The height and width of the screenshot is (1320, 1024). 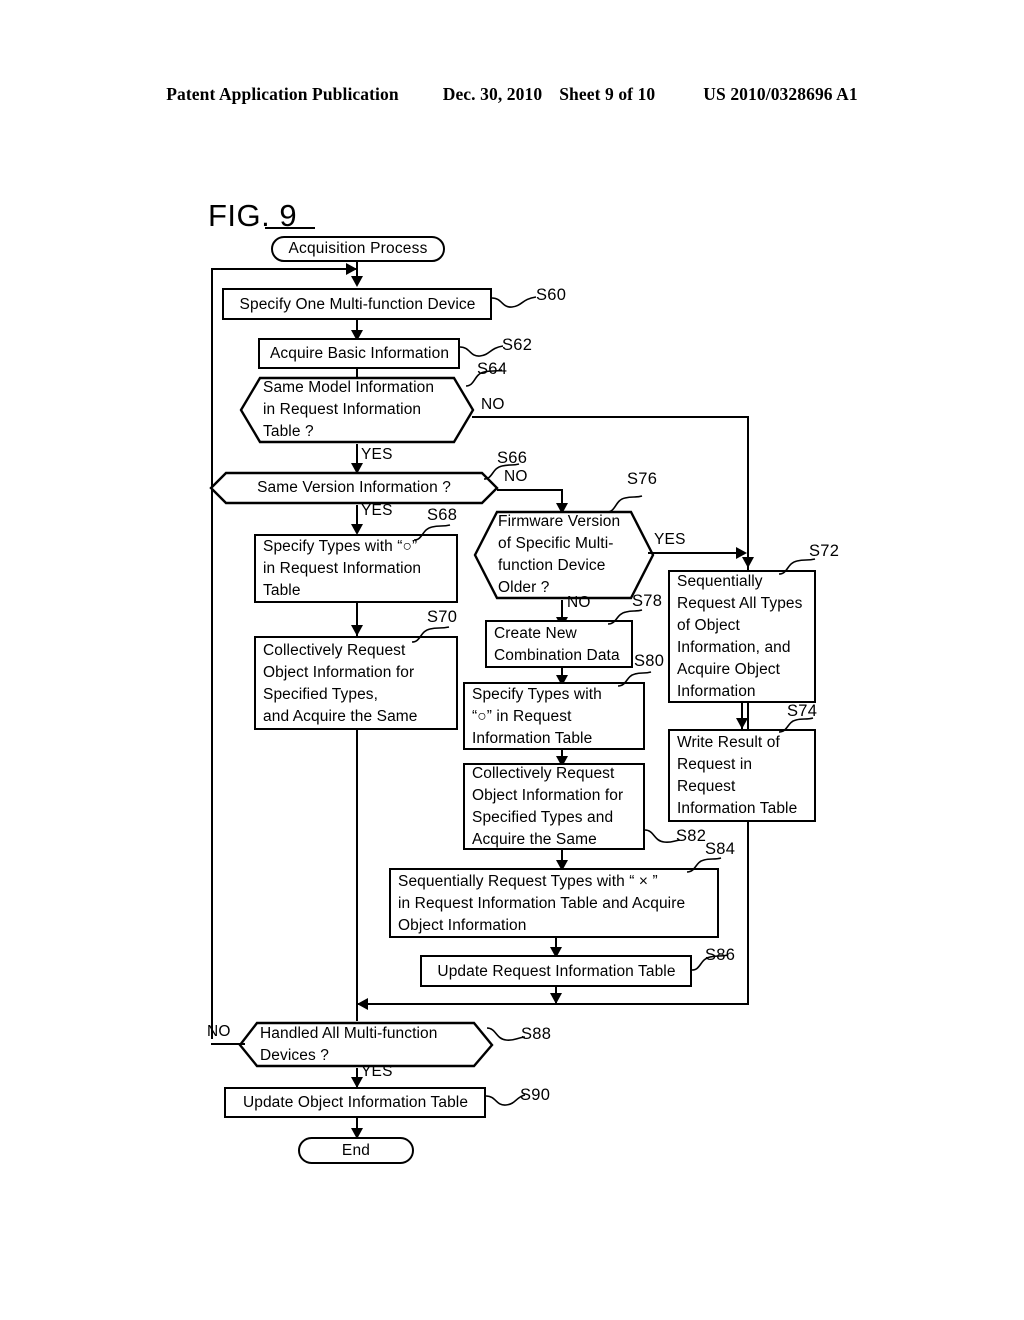 I want to click on step-ref-s78: S78, so click(x=647, y=601).